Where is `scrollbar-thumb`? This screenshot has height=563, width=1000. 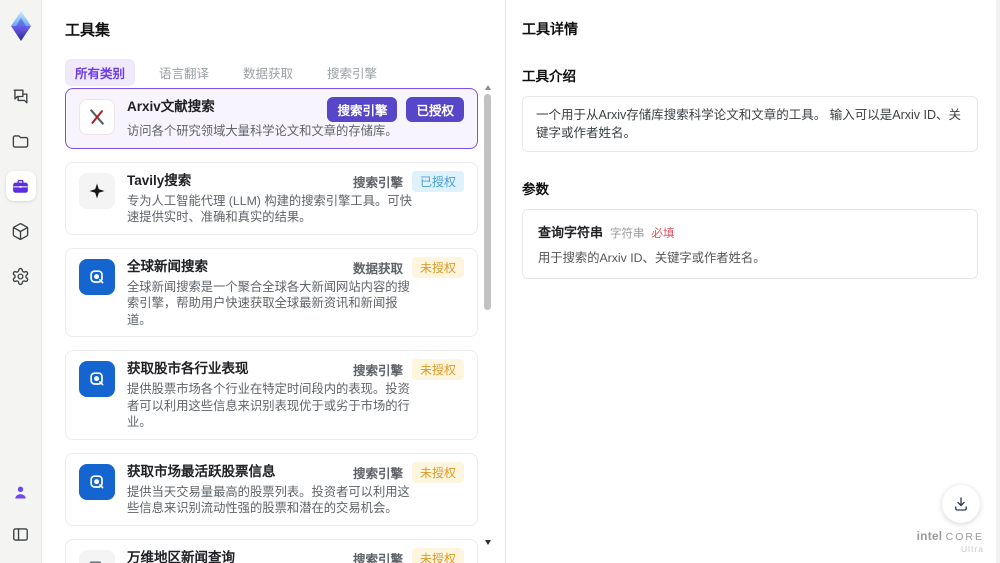
scrollbar-thumb is located at coordinates (487, 202).